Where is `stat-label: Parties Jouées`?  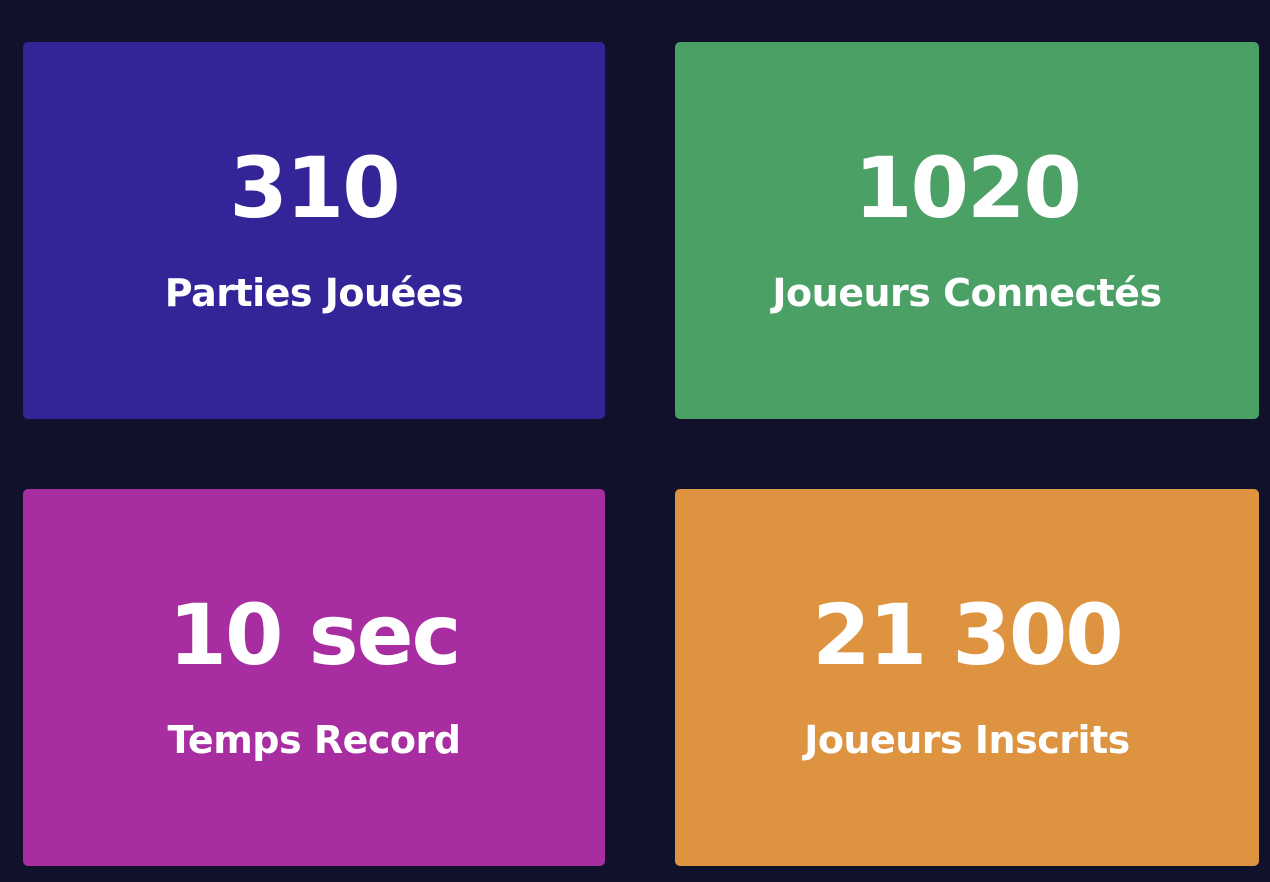 stat-label: Parties Jouées is located at coordinates (314, 293).